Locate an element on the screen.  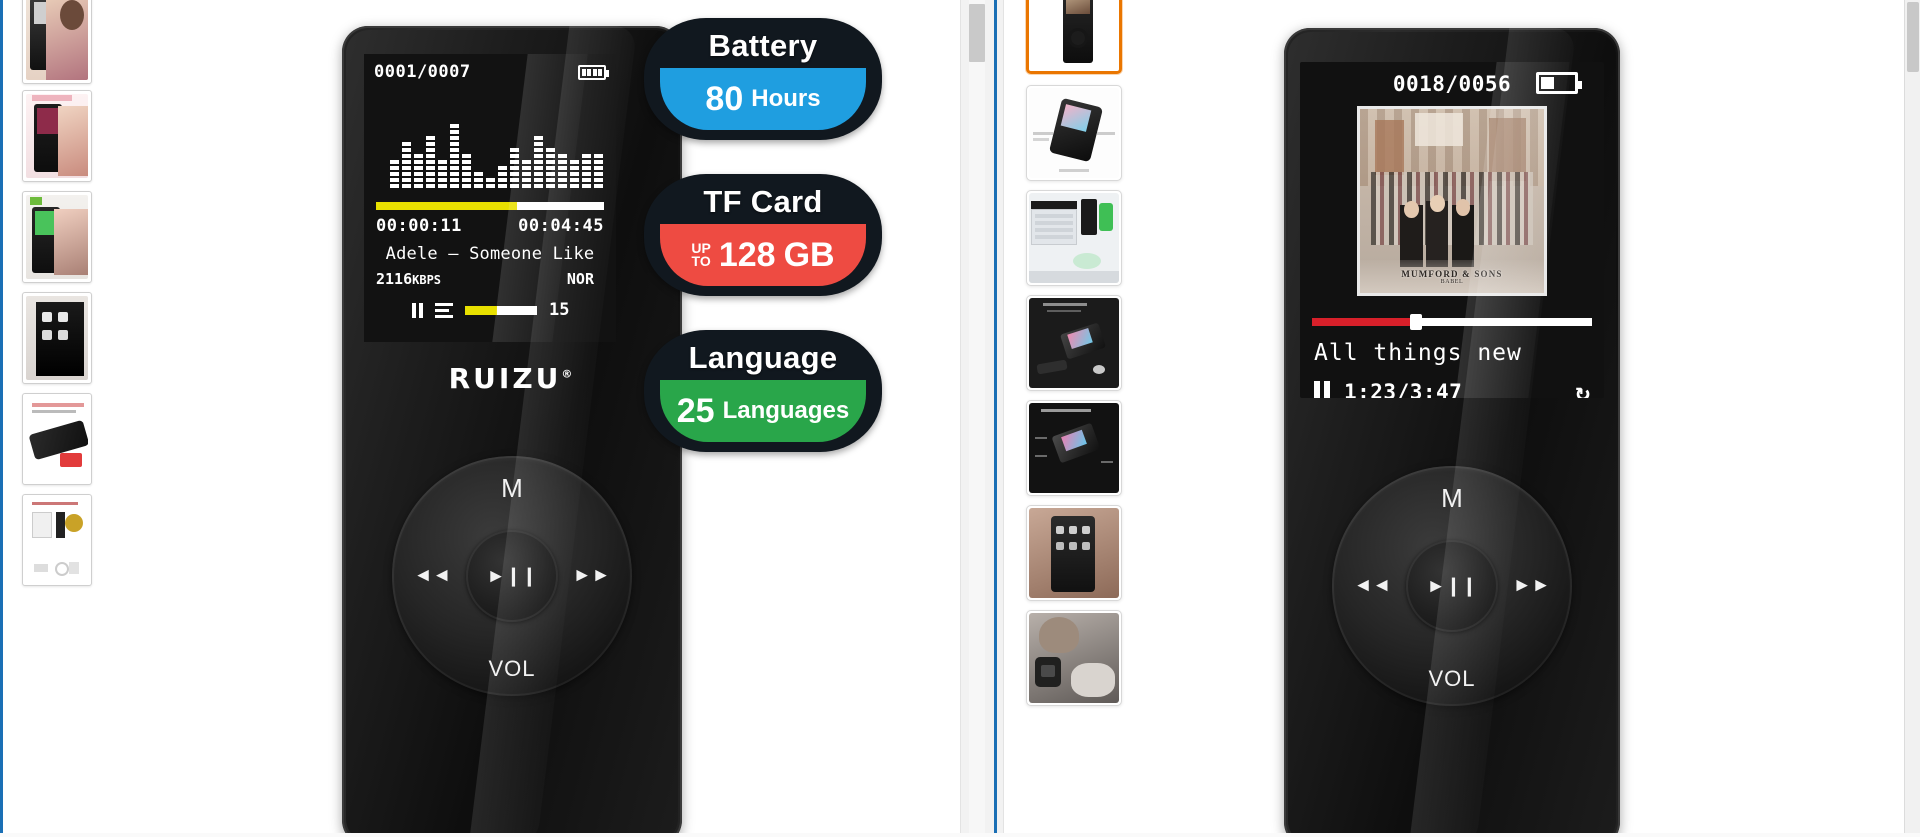
screen-status-bar: 0001/0007 is located at coordinates (491, 72).